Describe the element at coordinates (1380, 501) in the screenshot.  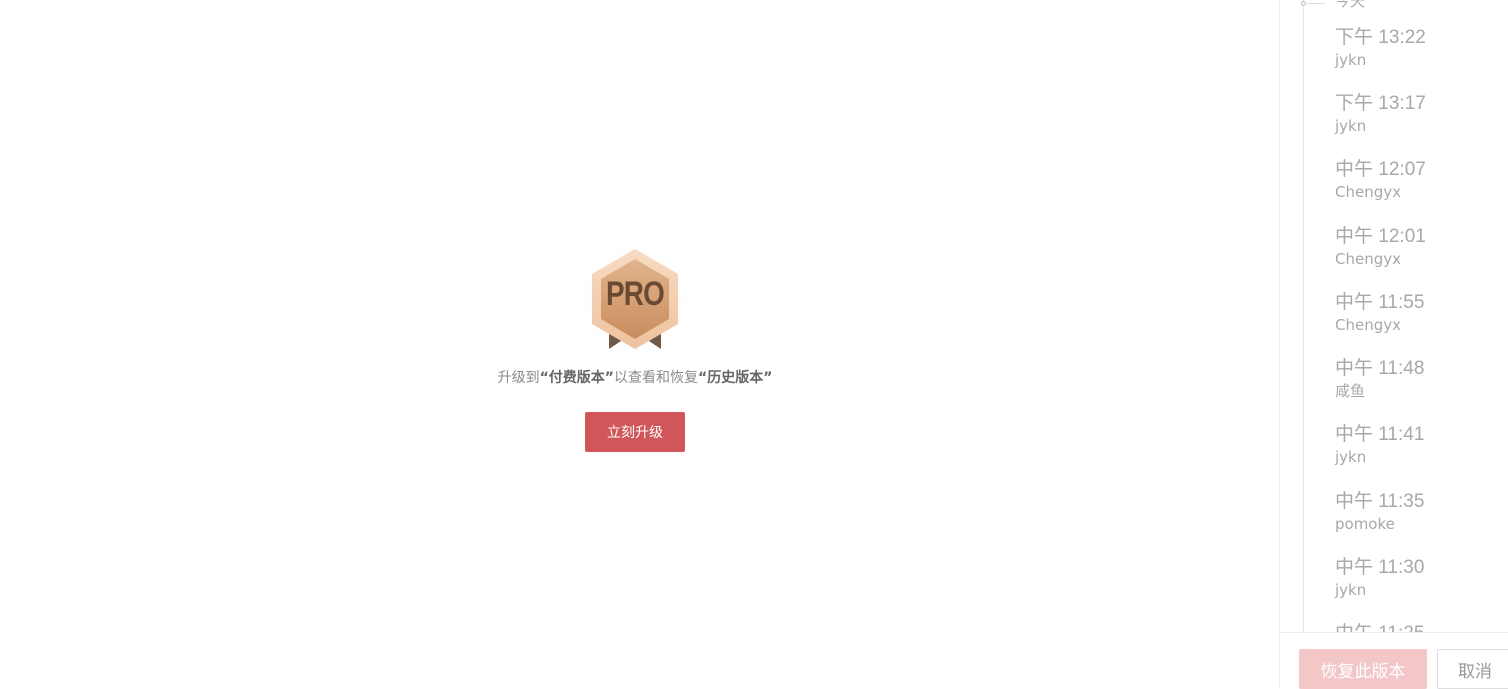
I see `version-time: 中午 11:35` at that location.